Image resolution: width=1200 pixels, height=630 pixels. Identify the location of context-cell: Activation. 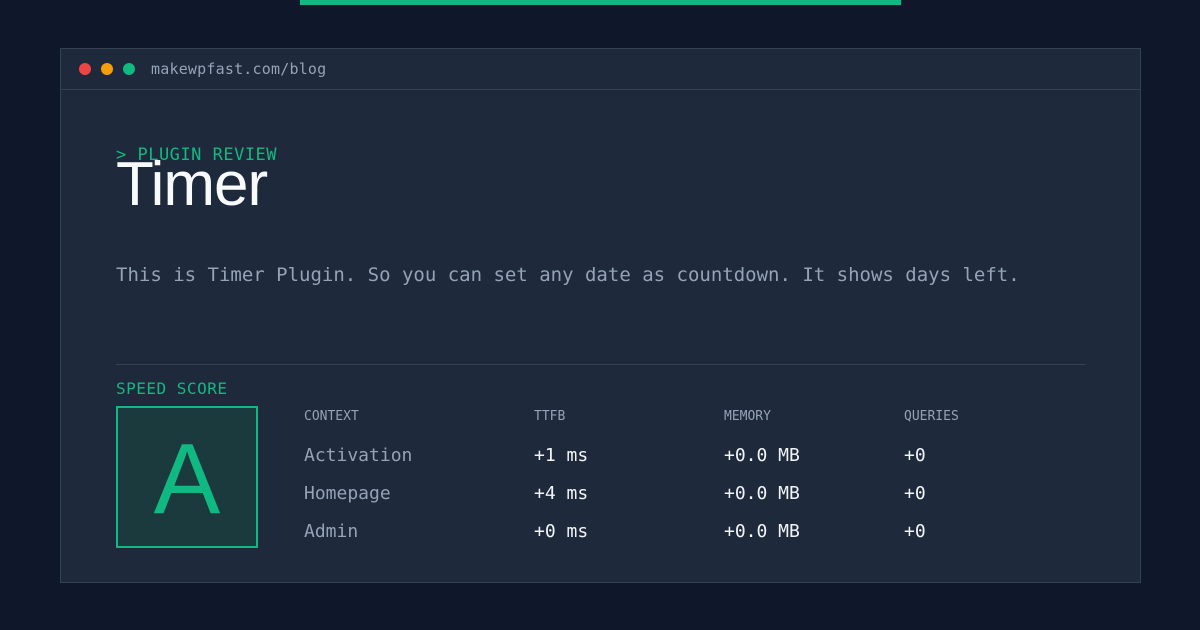
(358, 455).